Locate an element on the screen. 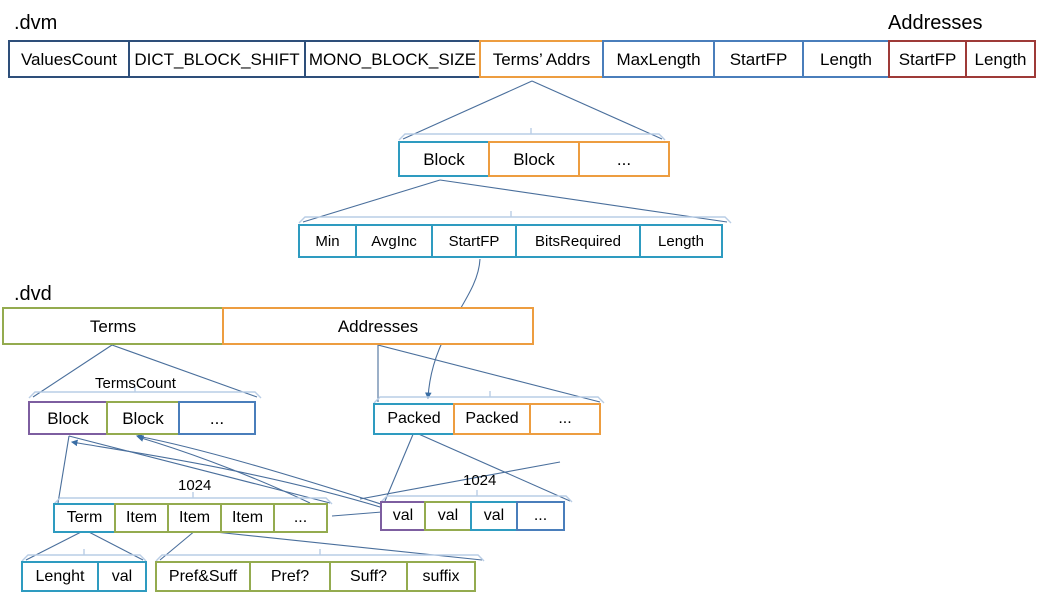  dvm-header-row-cell: MaxLength is located at coordinates (658, 59).